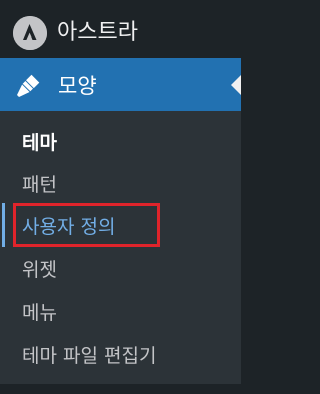  What do you see at coordinates (69, 226) in the screenshot?
I see `submenu-item-label: 사용자 정의` at bounding box center [69, 226].